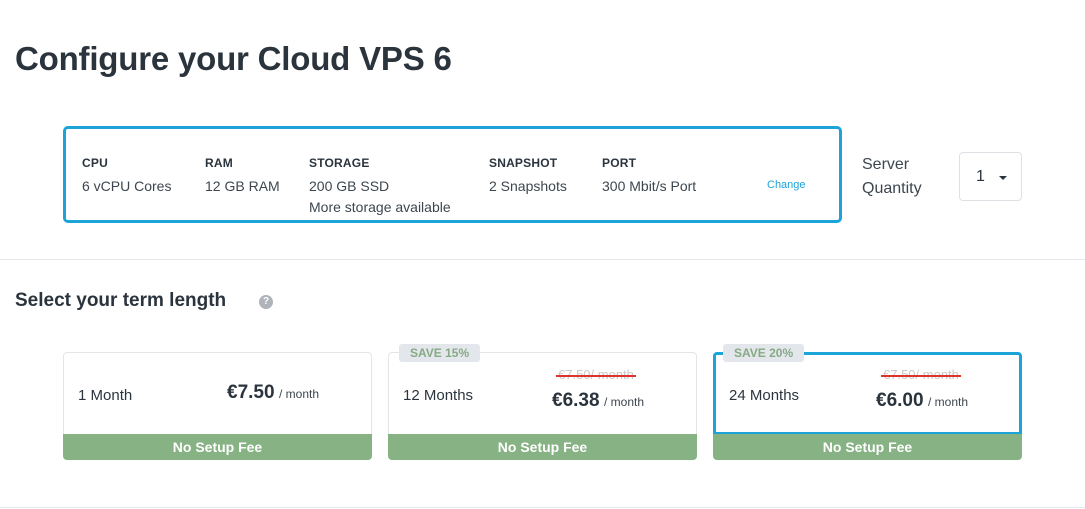  What do you see at coordinates (649, 186) in the screenshot?
I see `spec-value: 300 Mbit/s Port` at bounding box center [649, 186].